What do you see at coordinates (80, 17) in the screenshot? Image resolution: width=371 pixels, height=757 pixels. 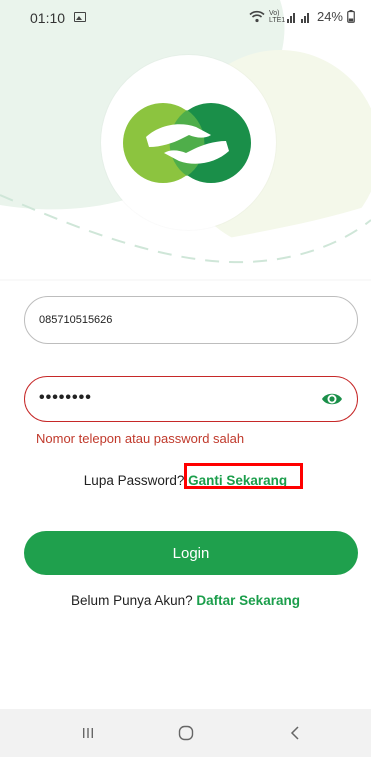 I see `gallery-icon` at bounding box center [80, 17].